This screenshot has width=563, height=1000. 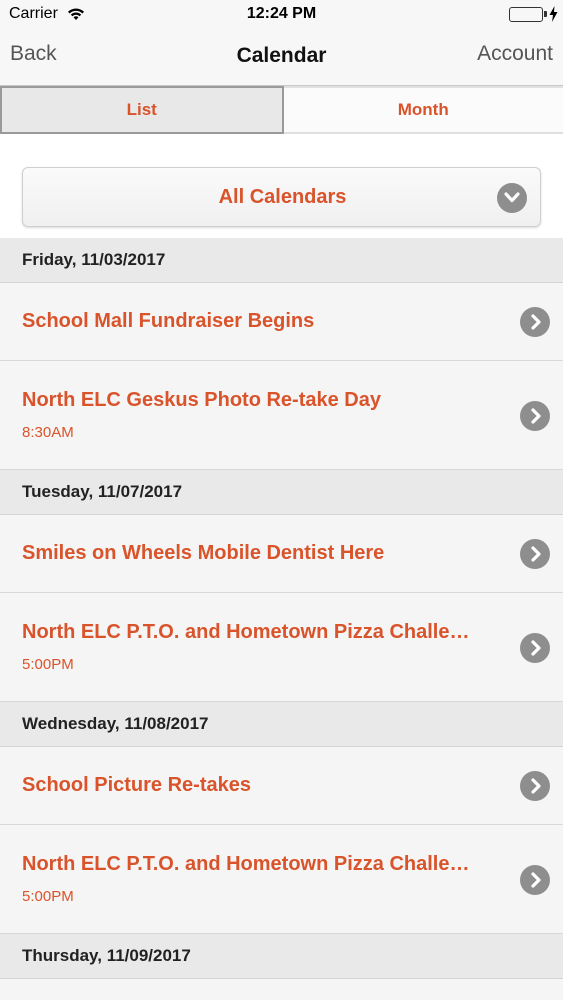 I want to click on tab-month: Month, so click(x=423, y=110).